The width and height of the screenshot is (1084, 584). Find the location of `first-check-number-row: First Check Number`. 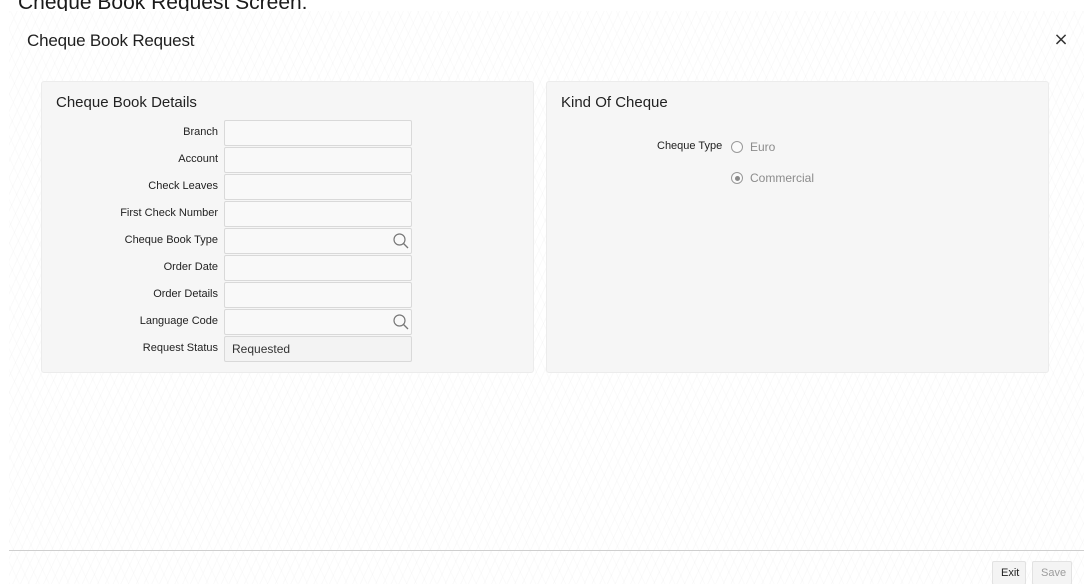

first-check-number-row: First Check Number is located at coordinates (287, 214).